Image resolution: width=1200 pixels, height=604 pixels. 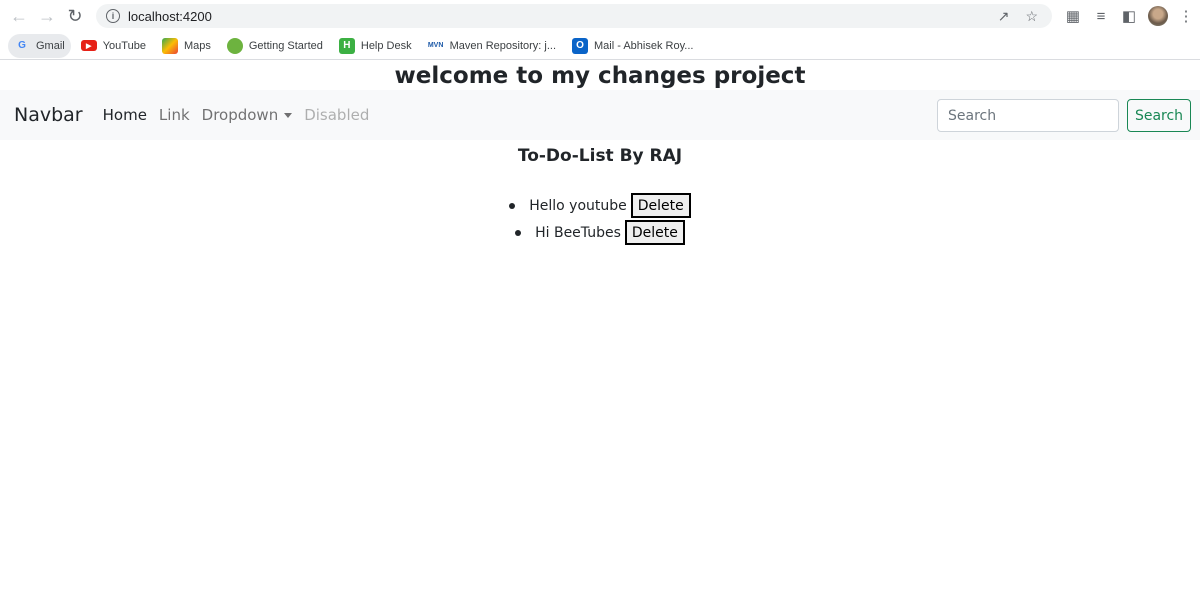 I want to click on outlook-icon: O, so click(x=580, y=45).